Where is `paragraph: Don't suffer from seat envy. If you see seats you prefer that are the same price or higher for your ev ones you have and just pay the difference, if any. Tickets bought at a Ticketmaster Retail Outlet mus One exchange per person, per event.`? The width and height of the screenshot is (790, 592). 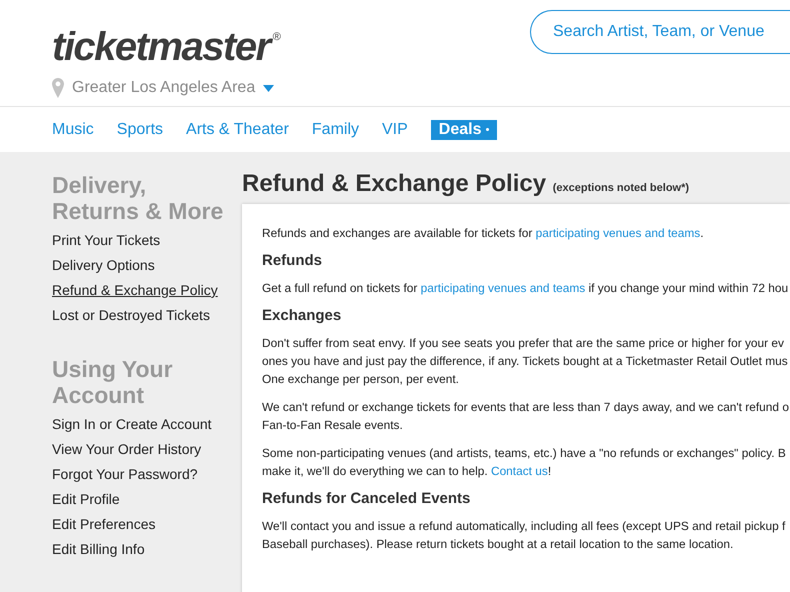 paragraph: Don't suffer from seat envy. If you see seats you prefer that are the same price or higher for your ev ones you have and just pay the difference, if any. Tickets bought at a Ticketmaster Retail Outlet mus One exchange per person, per event. is located at coordinates (525, 361).